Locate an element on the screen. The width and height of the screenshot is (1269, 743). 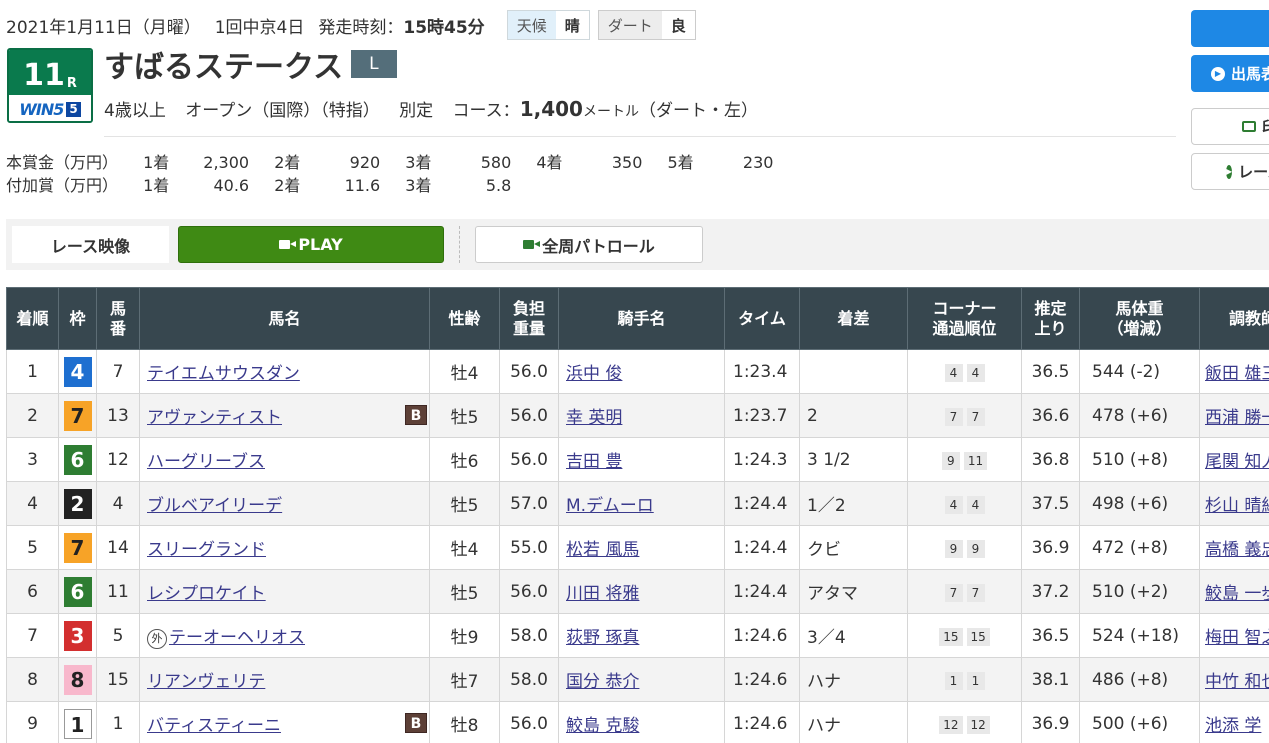
trainer-link: 梅田 智之 is located at coordinates (1237, 638).